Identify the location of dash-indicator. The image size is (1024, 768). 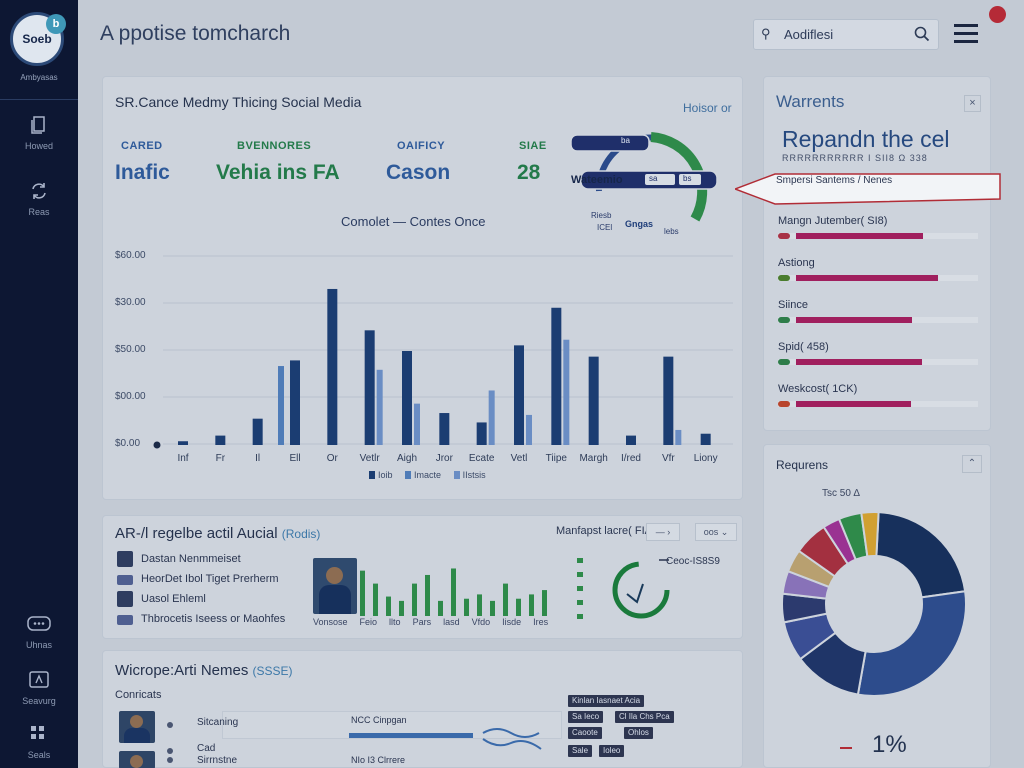
(846, 748).